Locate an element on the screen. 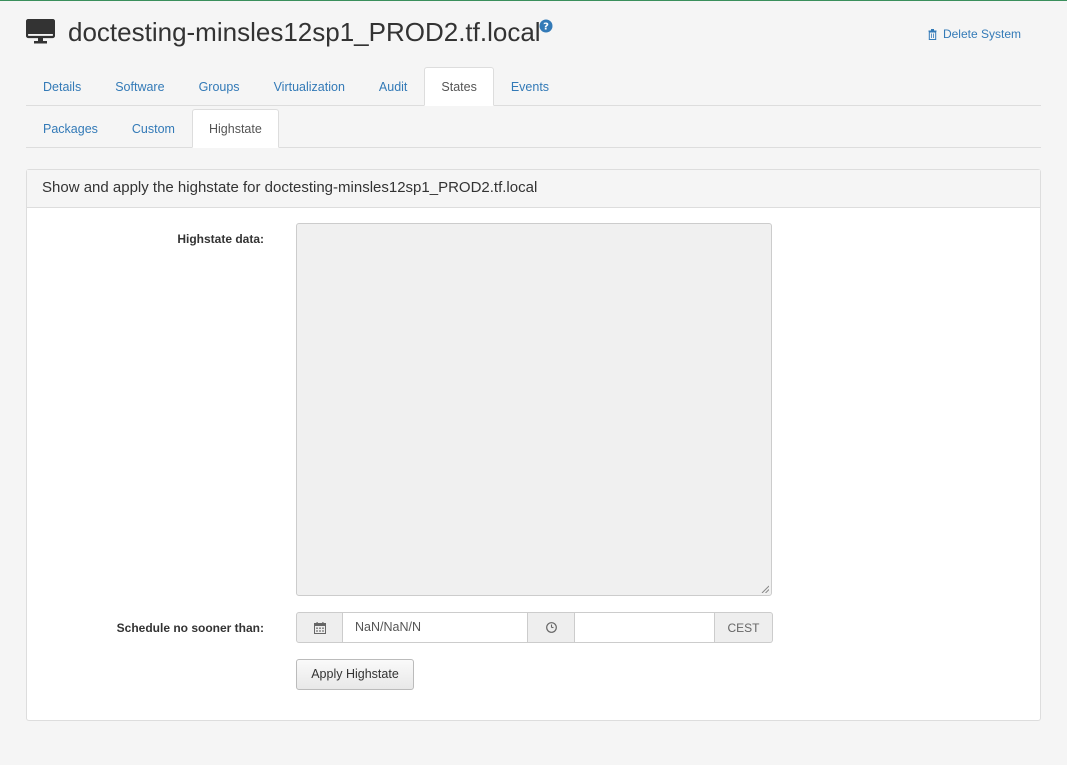 The height and width of the screenshot is (765, 1067). timezone-badge: CEST is located at coordinates (744, 627).